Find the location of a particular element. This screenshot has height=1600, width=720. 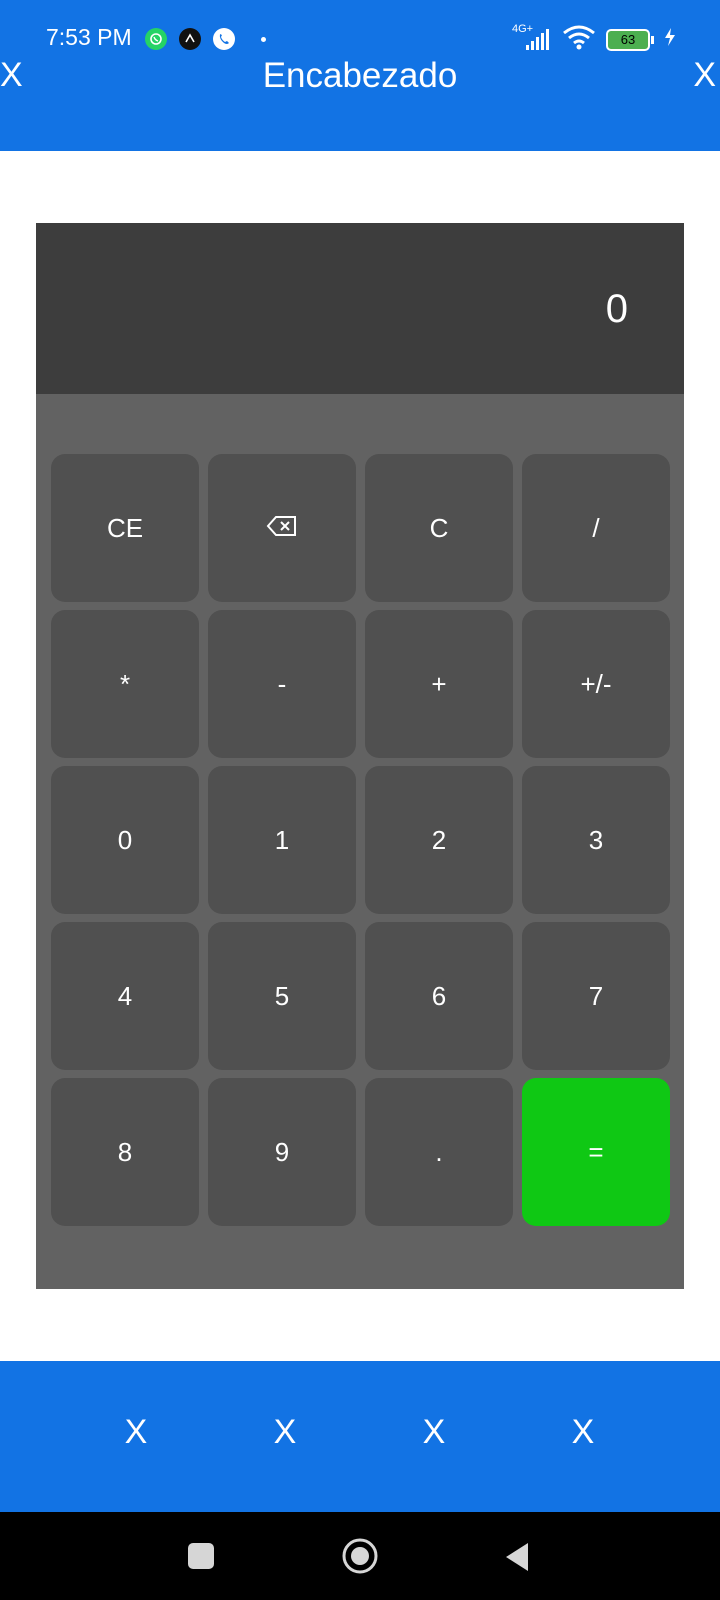

backspace-icon is located at coordinates (282, 528).